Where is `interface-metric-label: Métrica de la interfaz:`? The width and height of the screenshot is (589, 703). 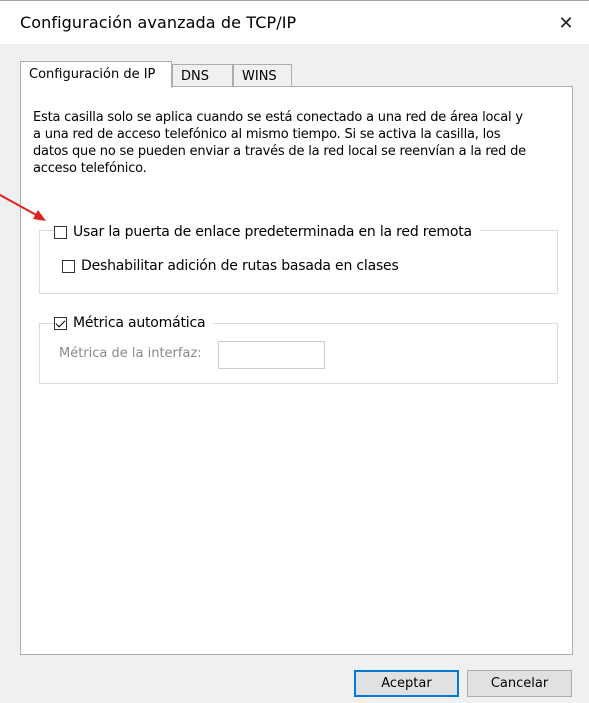 interface-metric-label: Métrica de la interfaz: is located at coordinates (130, 353).